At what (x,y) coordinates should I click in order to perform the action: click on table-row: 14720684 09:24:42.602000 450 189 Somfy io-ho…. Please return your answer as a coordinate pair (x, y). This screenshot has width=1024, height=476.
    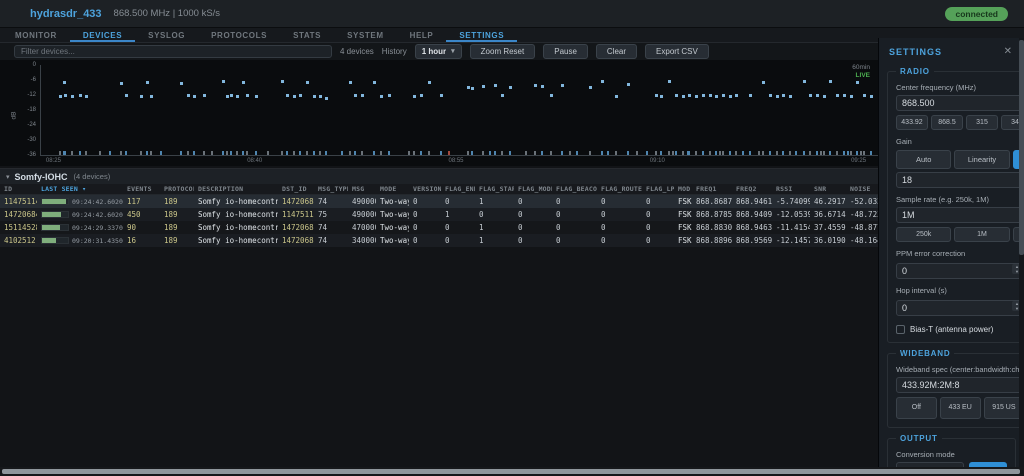
    Looking at the image, I should click on (512, 214).